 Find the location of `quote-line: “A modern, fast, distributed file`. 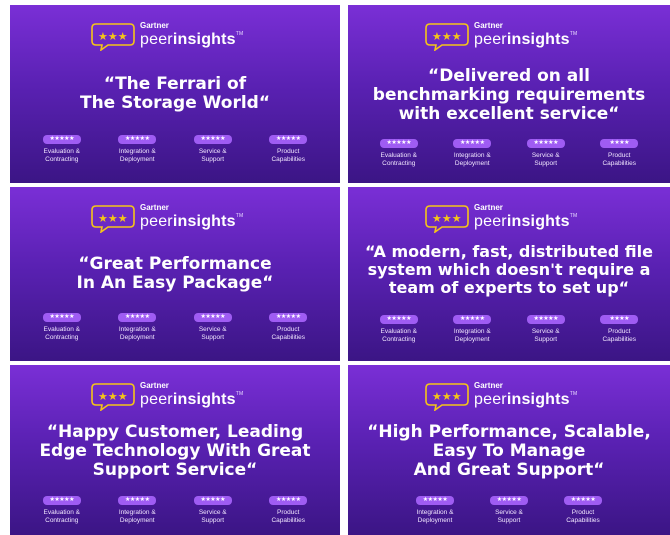

quote-line: “A modern, fast, distributed file is located at coordinates (509, 251).